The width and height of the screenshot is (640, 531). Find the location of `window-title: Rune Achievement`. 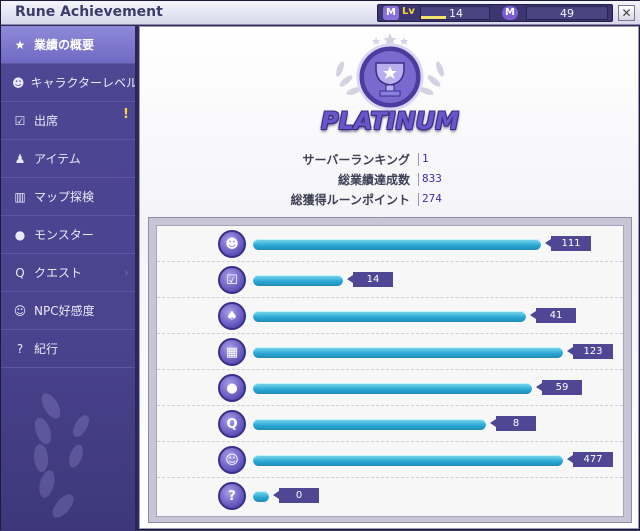

window-title: Rune Achievement is located at coordinates (89, 12).